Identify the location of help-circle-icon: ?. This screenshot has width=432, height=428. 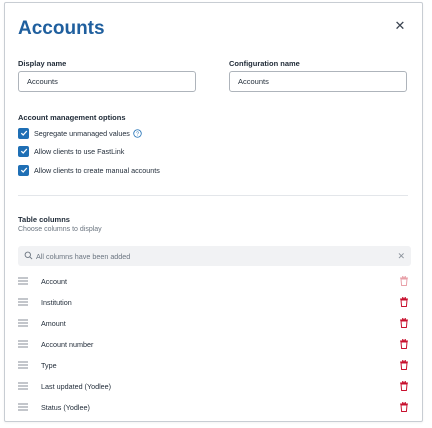
(137, 133).